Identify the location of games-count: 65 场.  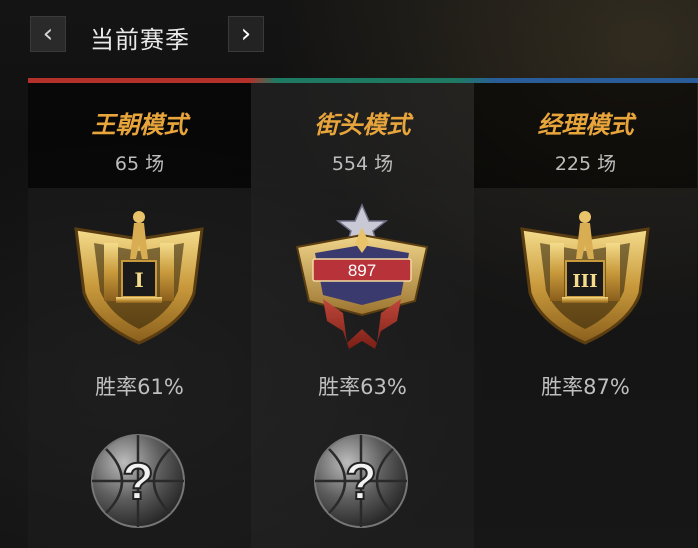
(139, 164).